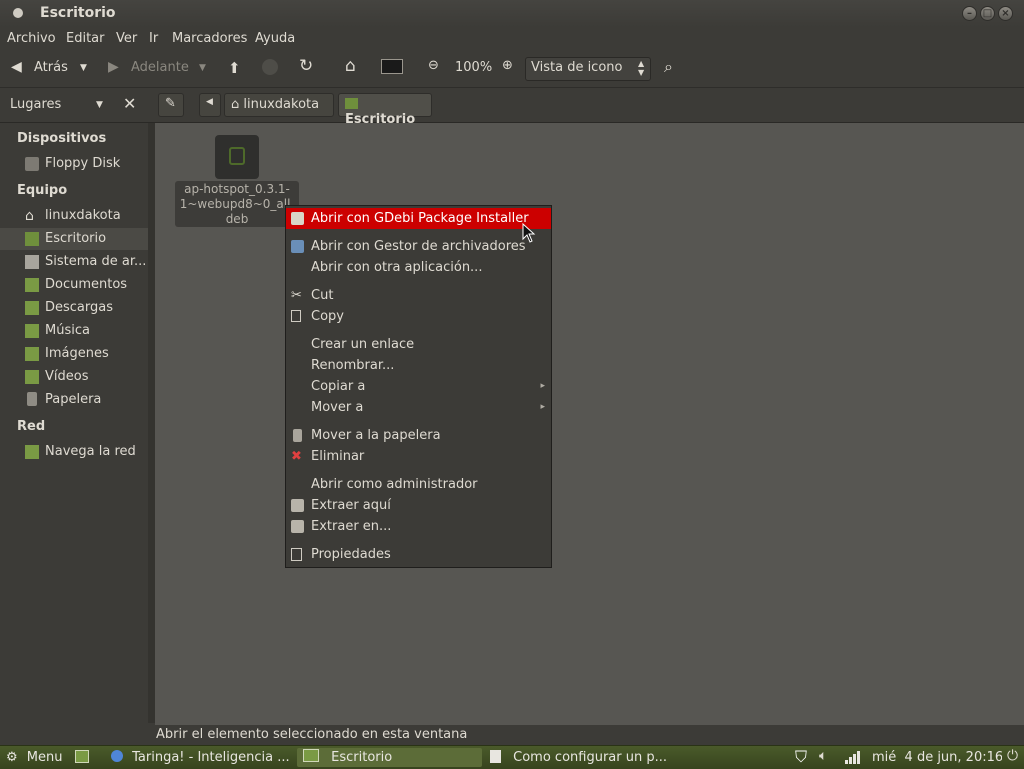  I want to click on menu-ir: Ir, so click(153, 38).